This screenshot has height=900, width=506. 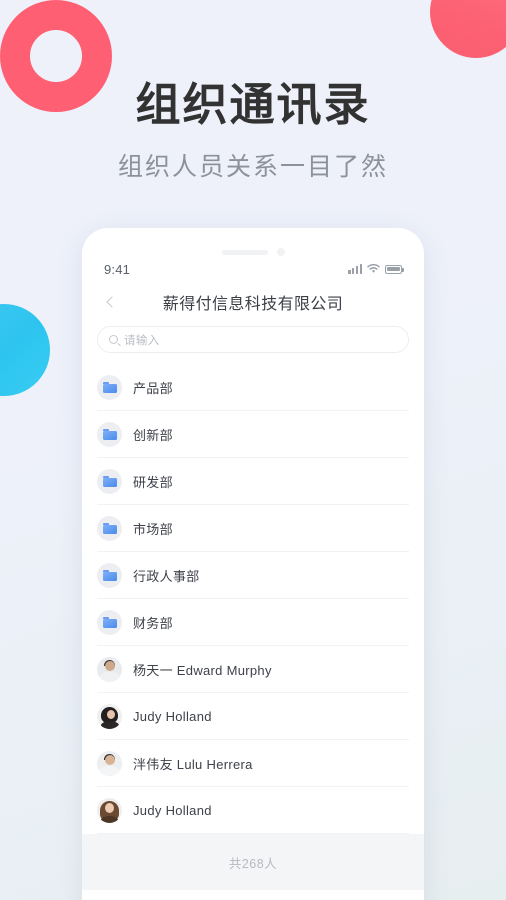 I want to click on list-item-person: 泮伟友 Lulu Herrera, so click(x=253, y=763).